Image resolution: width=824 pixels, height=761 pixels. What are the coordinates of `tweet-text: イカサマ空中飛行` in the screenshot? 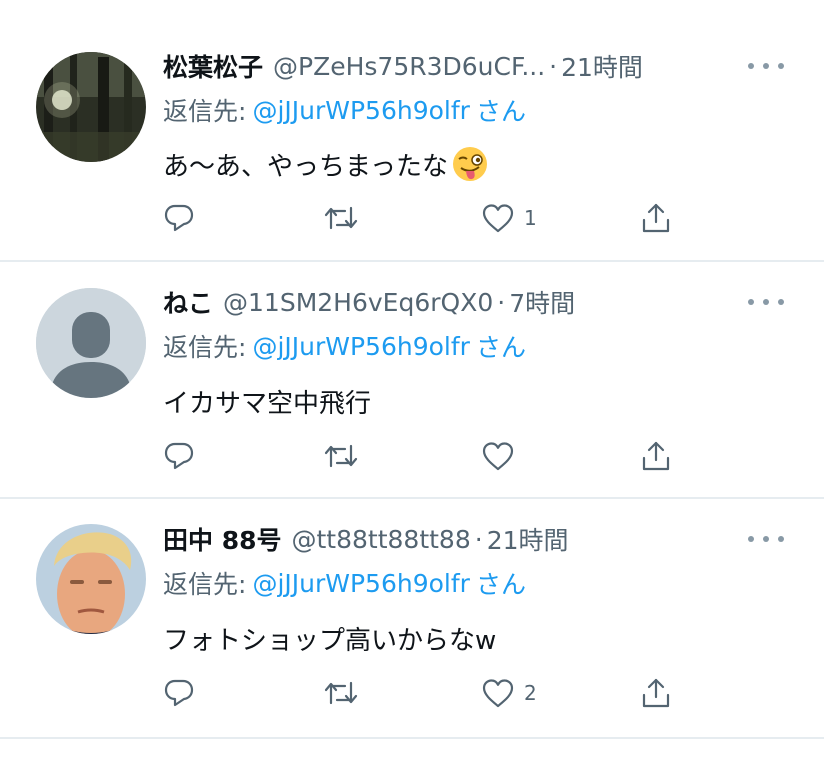 It's located at (267, 401).